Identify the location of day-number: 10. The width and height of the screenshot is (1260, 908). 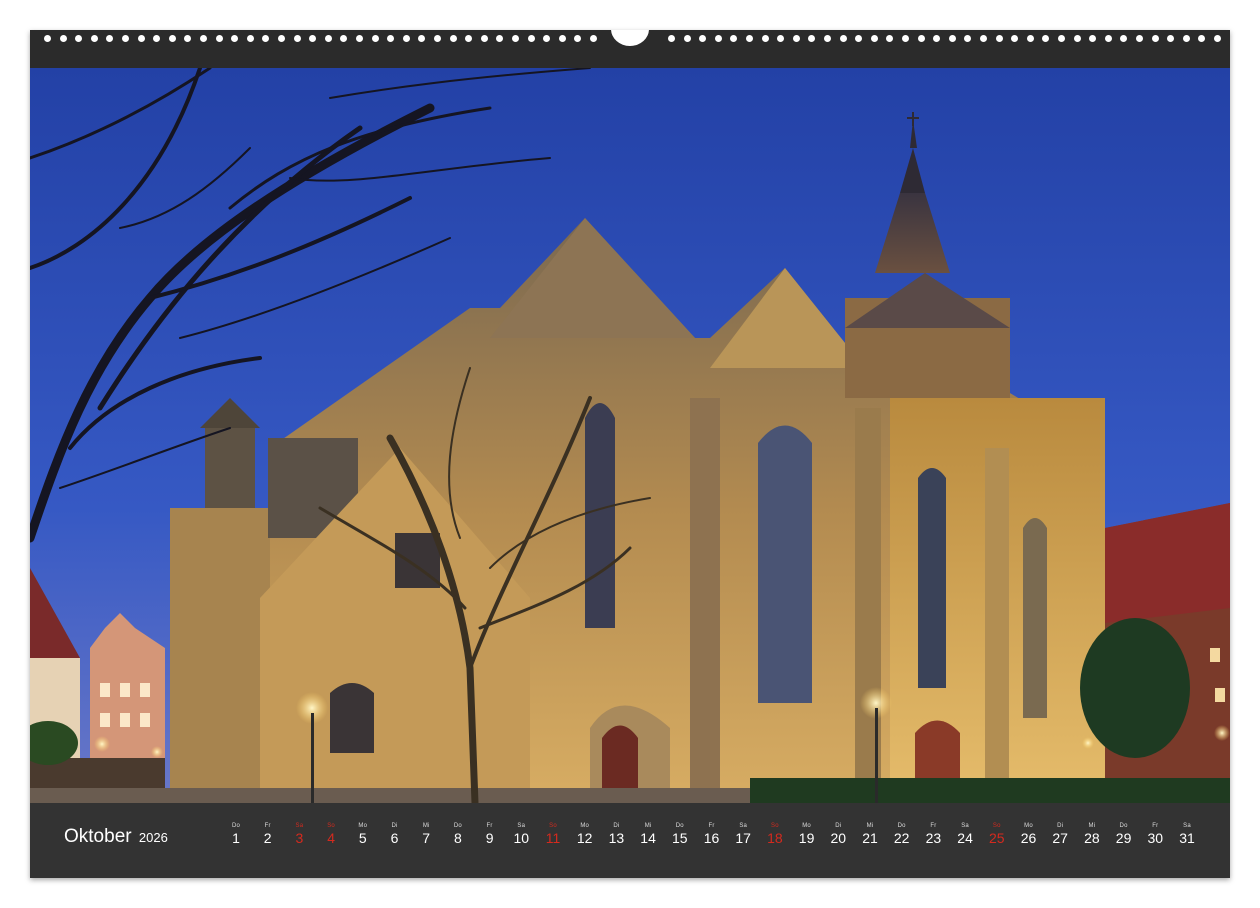
(521, 838).